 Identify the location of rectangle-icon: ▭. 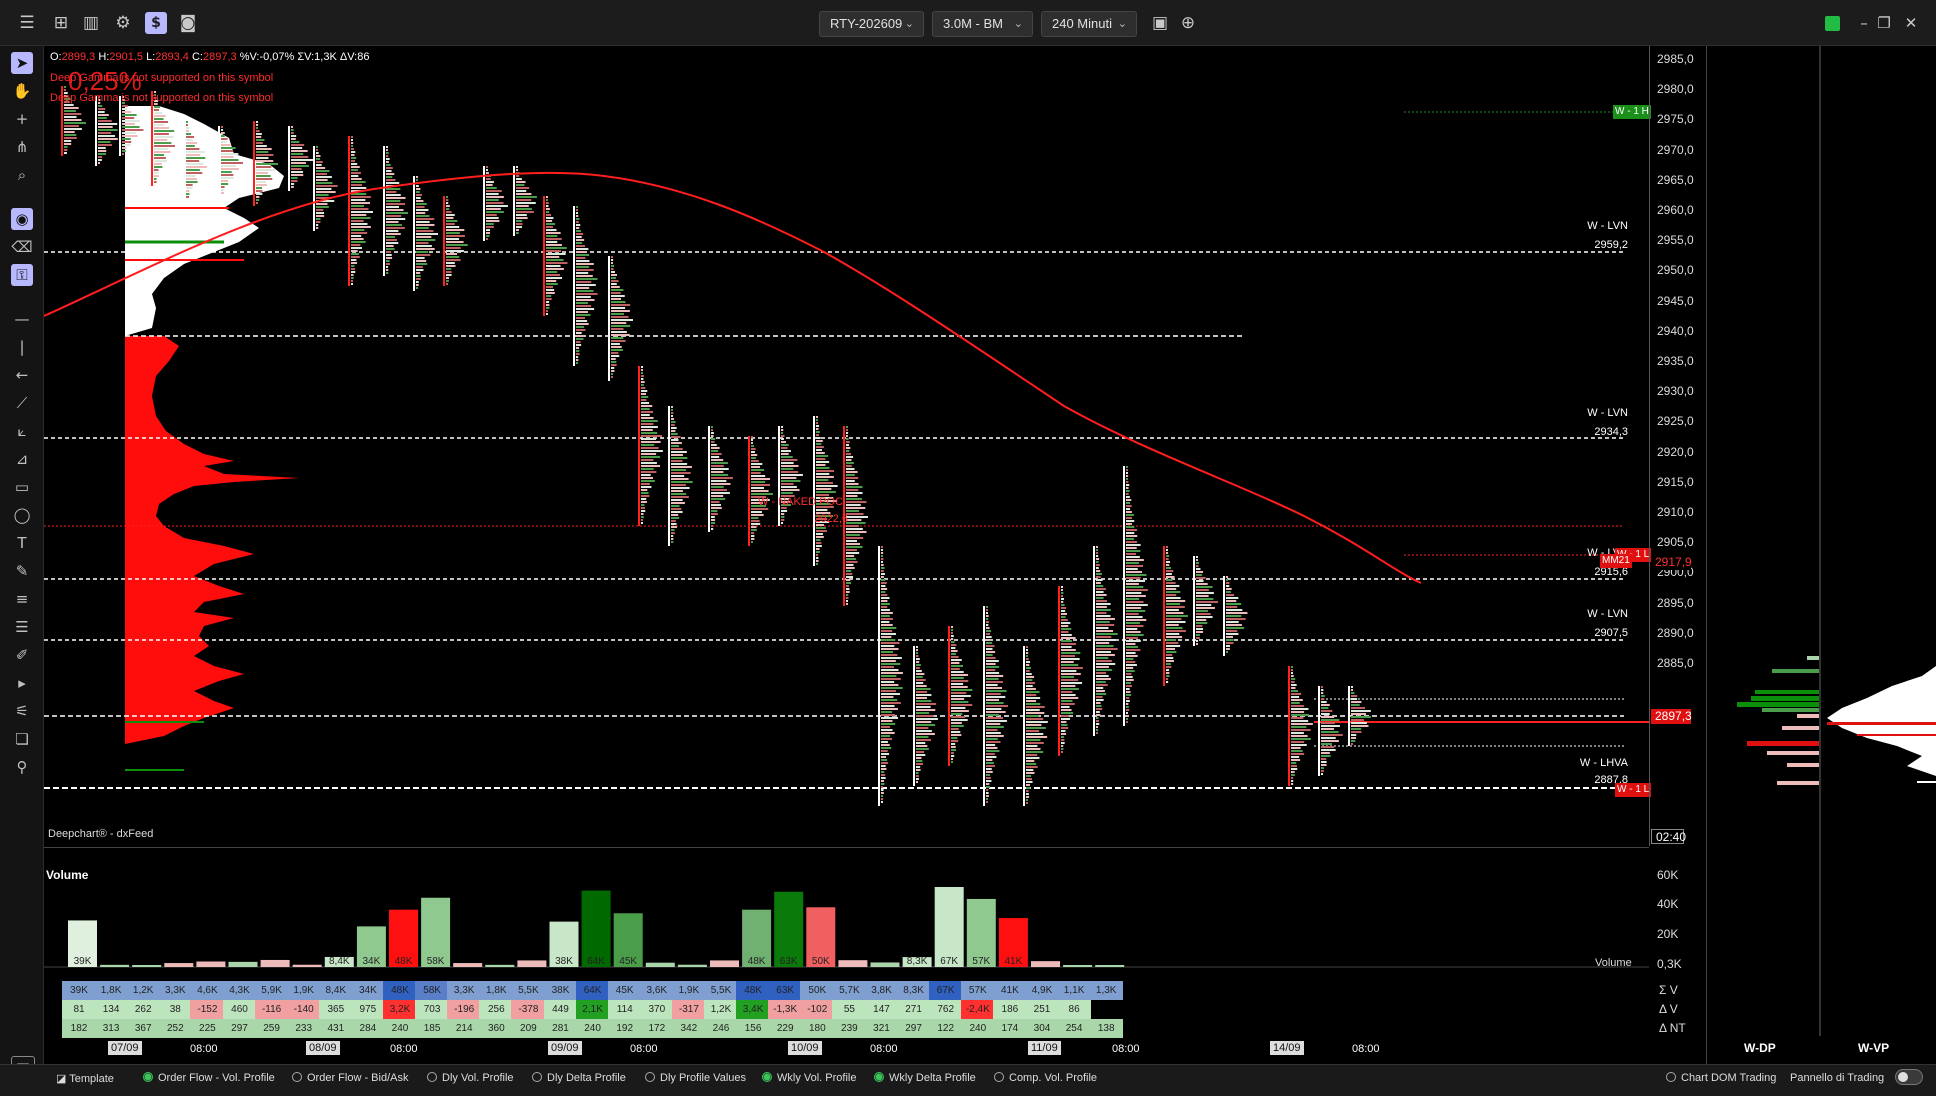
(22, 487).